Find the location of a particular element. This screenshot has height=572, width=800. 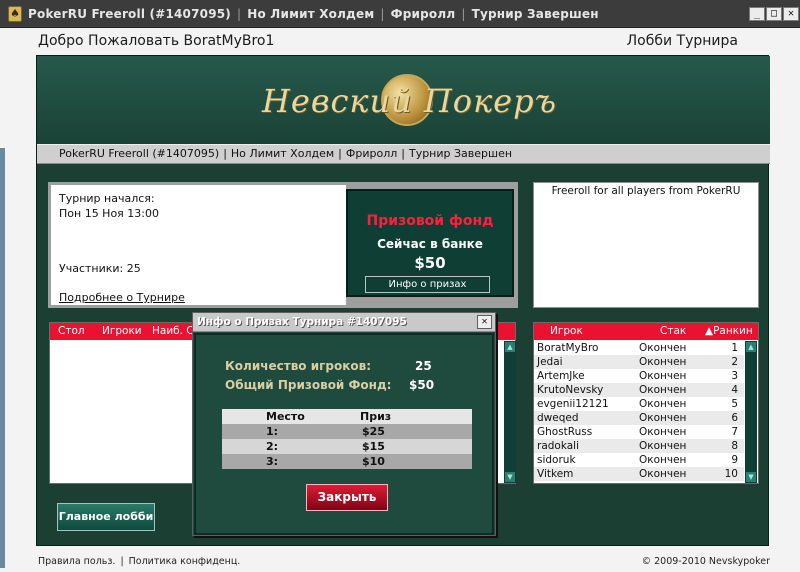

list-item: GhostRuss Окончен 7 is located at coordinates (639, 432).